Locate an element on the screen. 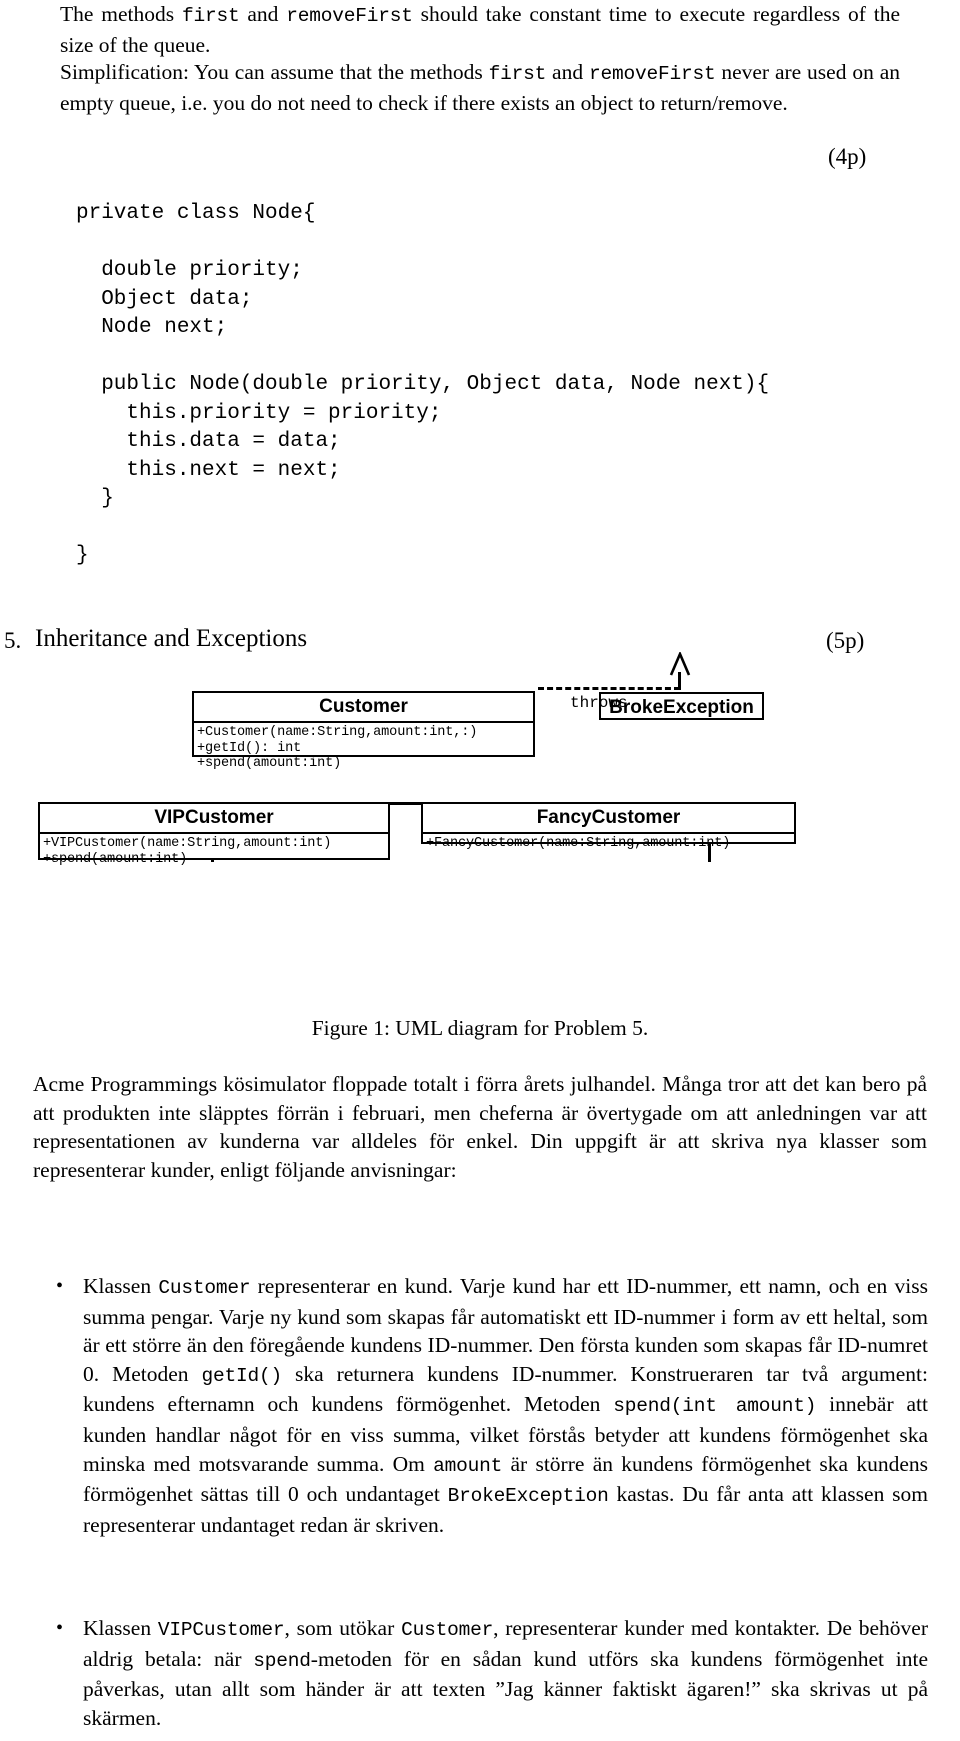 The height and width of the screenshot is (1741, 960). uml-throws-dashed-line is located at coordinates (609, 688).